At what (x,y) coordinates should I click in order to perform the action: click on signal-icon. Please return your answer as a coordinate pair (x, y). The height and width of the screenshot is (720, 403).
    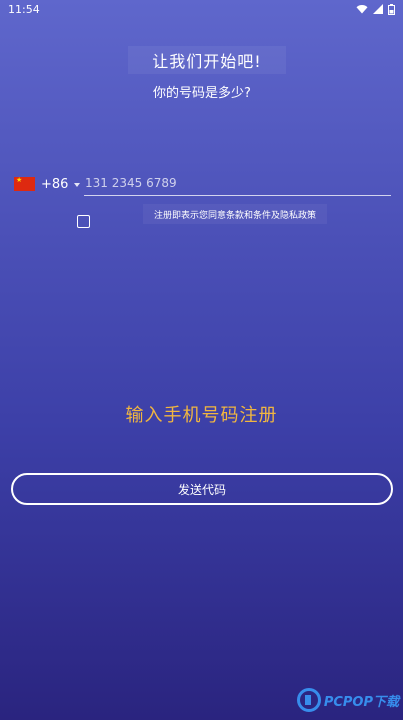
    Looking at the image, I should click on (378, 9).